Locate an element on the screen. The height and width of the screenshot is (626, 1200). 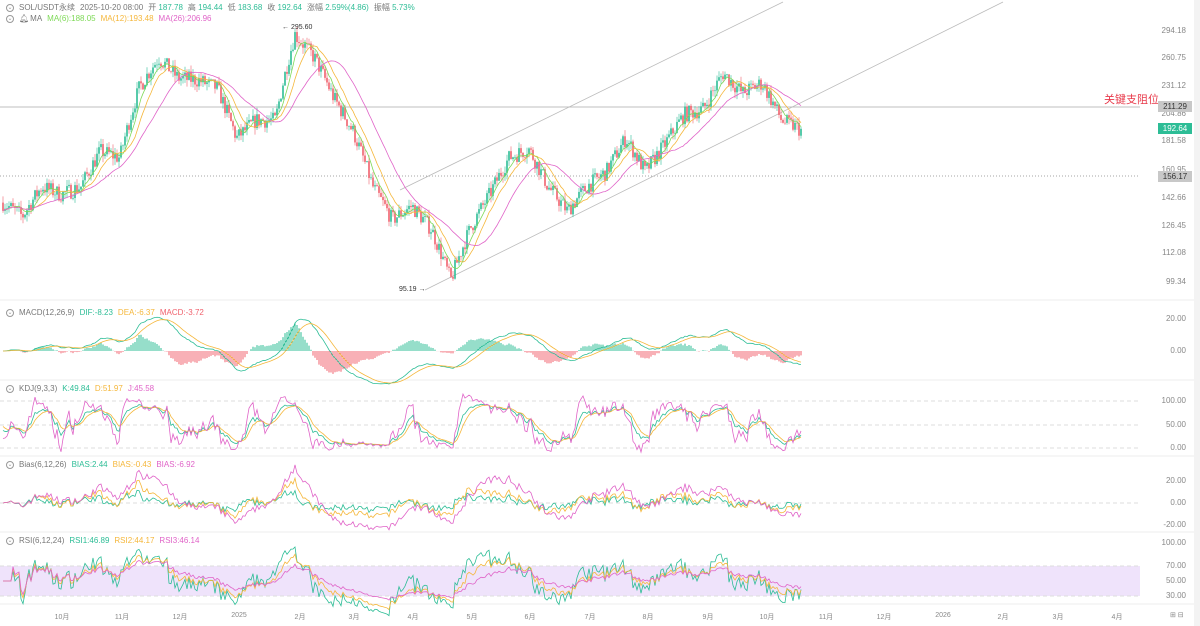
price-axis-label: 142.66 is located at coordinates (1173, 197).